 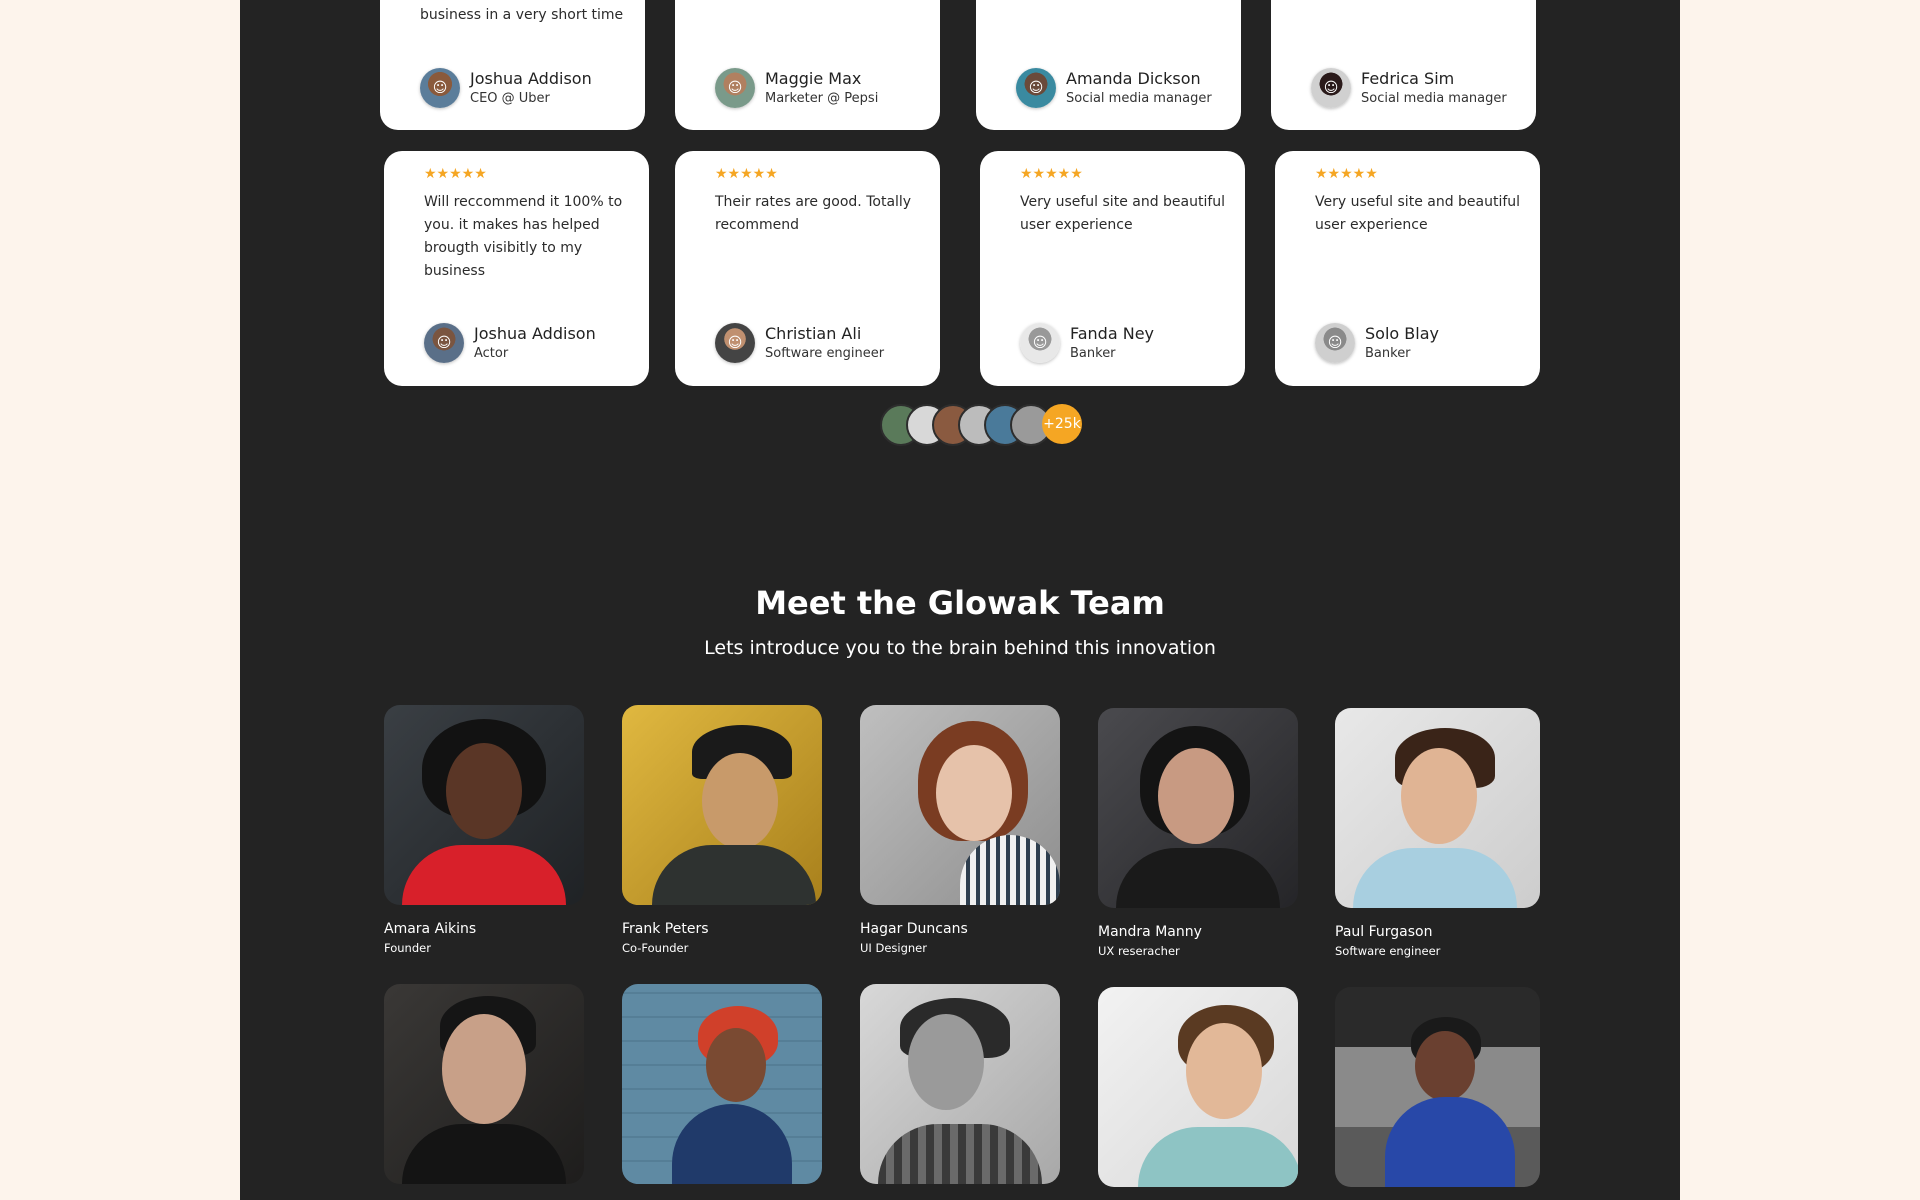 What do you see at coordinates (813, 333) in the screenshot?
I see `author-name: Christian Ali` at bounding box center [813, 333].